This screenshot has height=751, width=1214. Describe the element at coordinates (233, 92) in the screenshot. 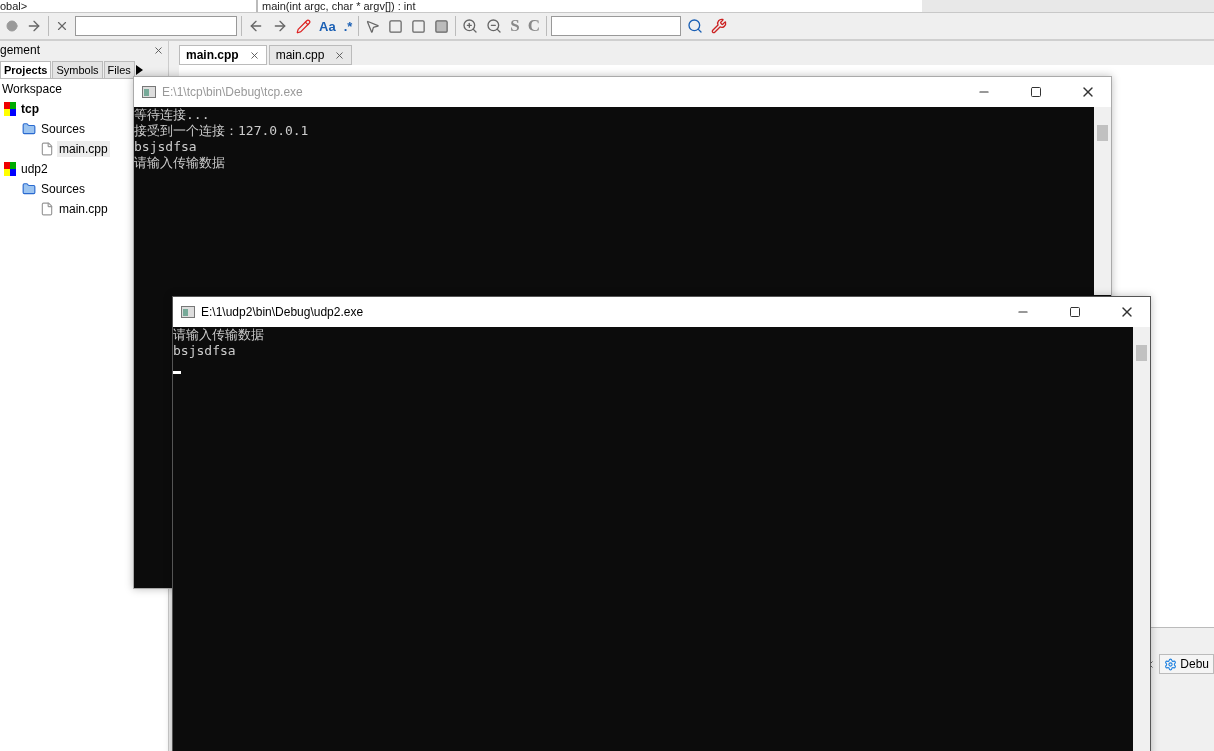

I see `window-title: E:\1\tcp\bin\Debug\tcp.exe` at that location.